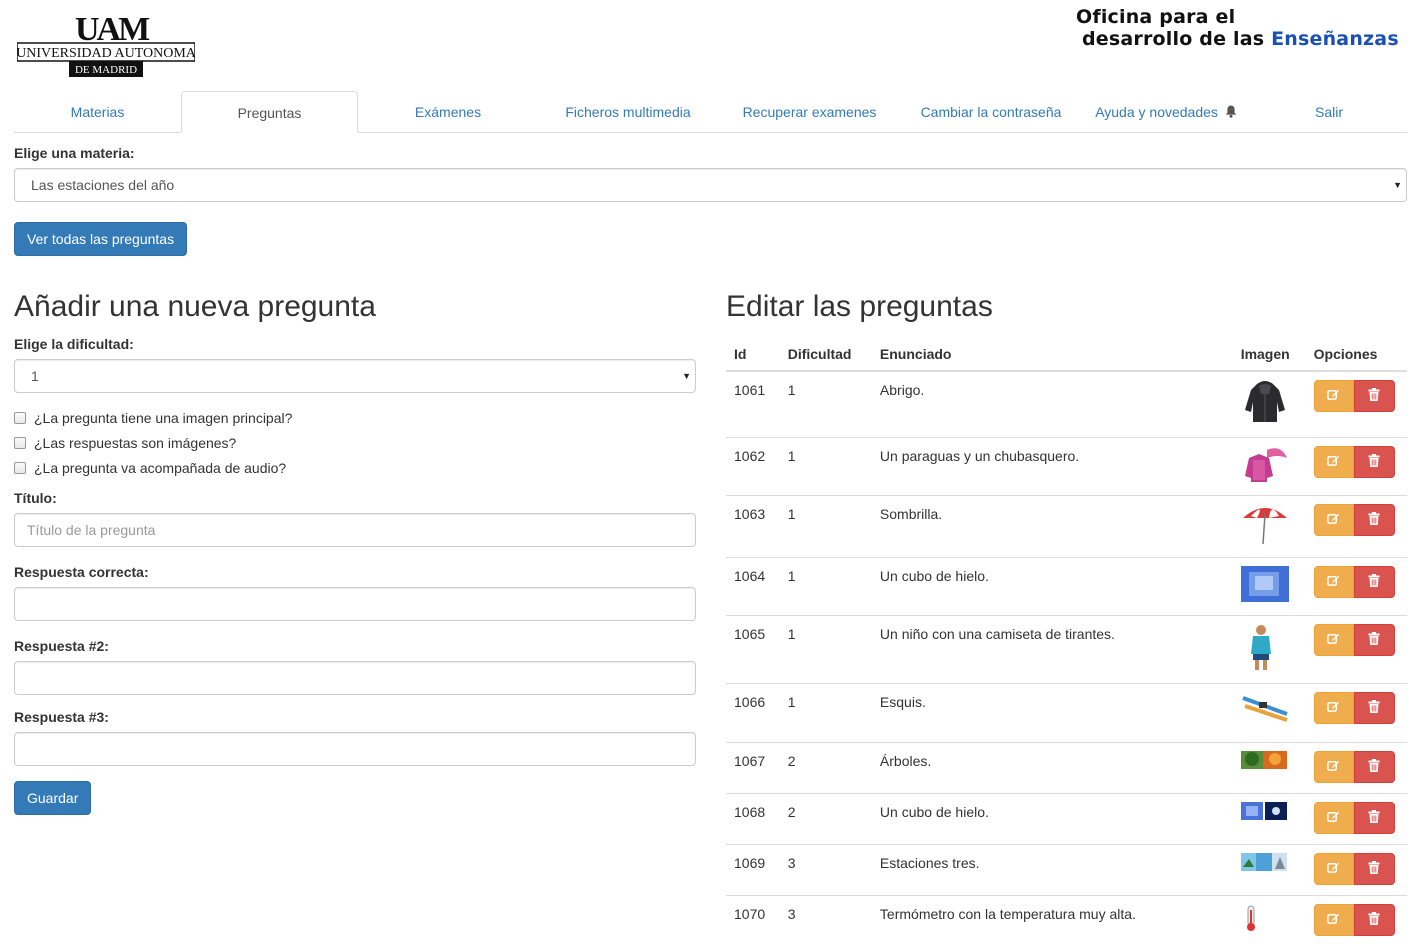  Describe the element at coordinates (1052, 768) in the screenshot. I see `row-statement: Árboles.` at that location.